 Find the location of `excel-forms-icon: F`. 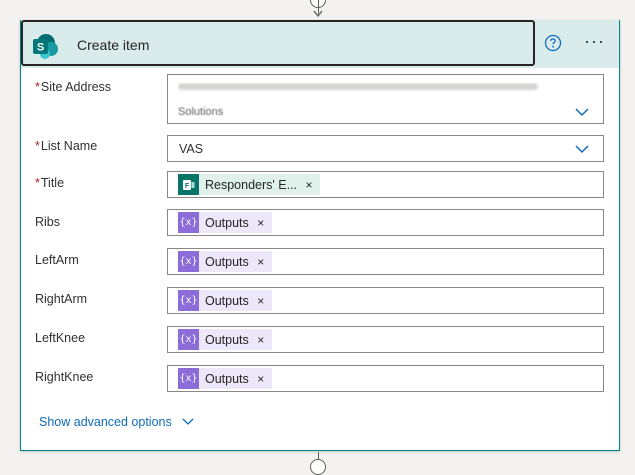

excel-forms-icon: F is located at coordinates (188, 184).